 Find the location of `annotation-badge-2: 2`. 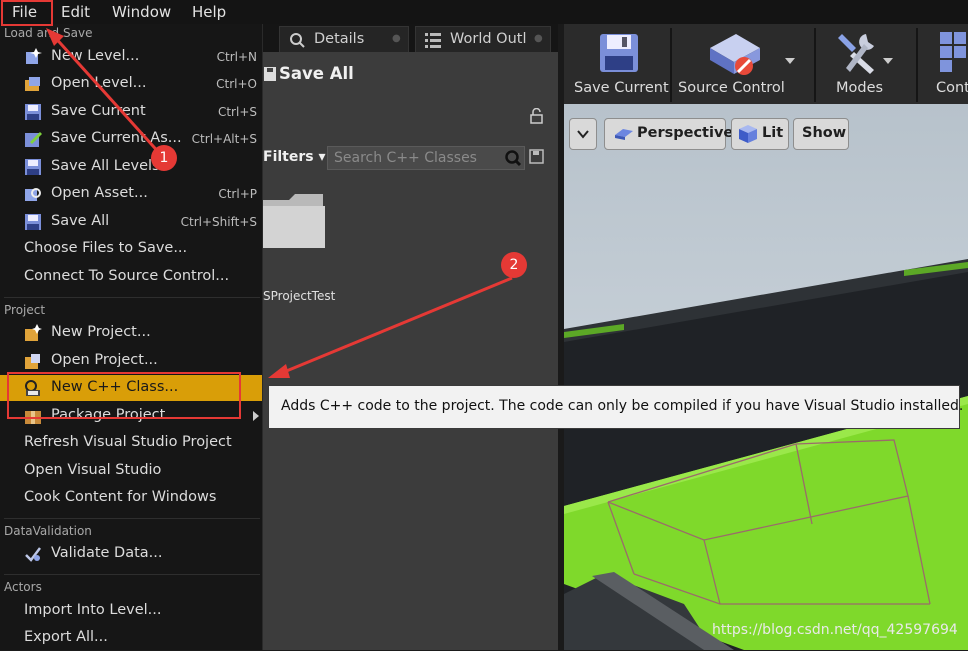

annotation-badge-2: 2 is located at coordinates (514, 265).